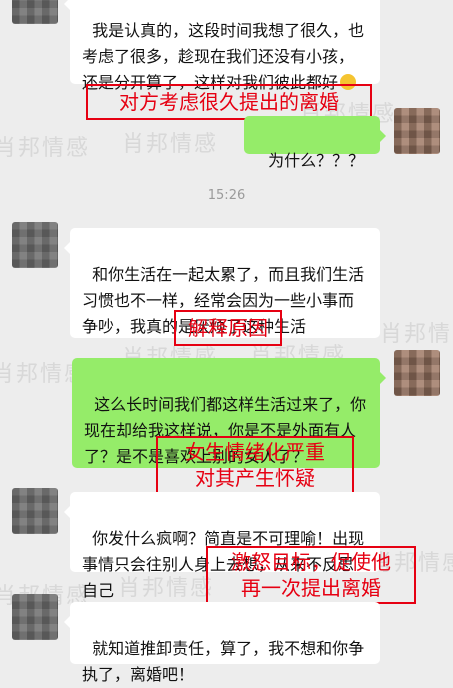 This screenshot has height=688, width=453. I want to click on incoming-message-bubble: 就知道推卸责任，算了，我不想和你争执了，离婚吧！, so click(222, 643).